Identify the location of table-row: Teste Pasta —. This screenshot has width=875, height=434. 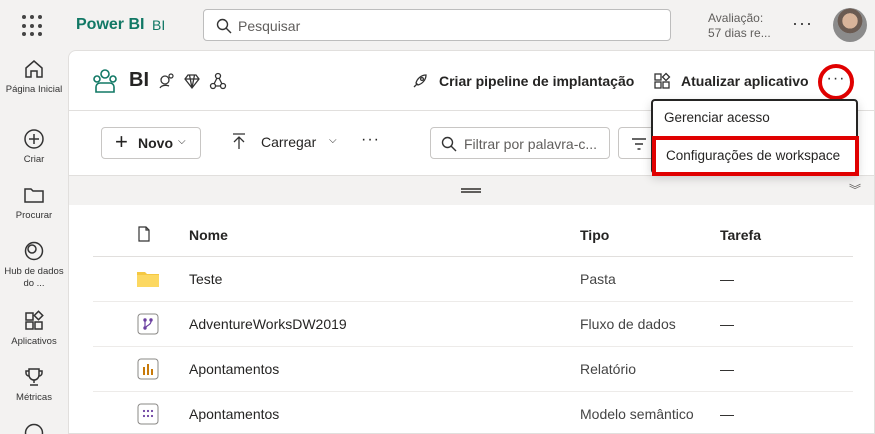
(473, 279).